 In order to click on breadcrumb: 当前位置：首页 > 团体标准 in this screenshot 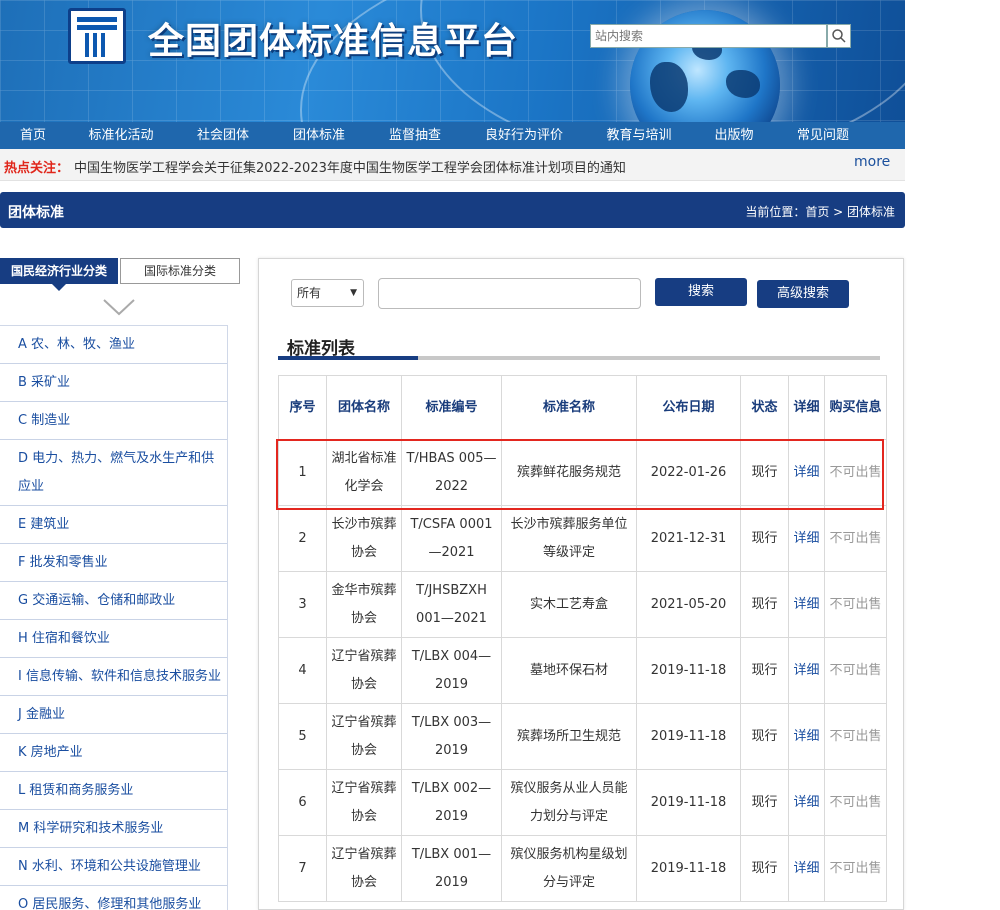, I will do `click(820, 211)`.